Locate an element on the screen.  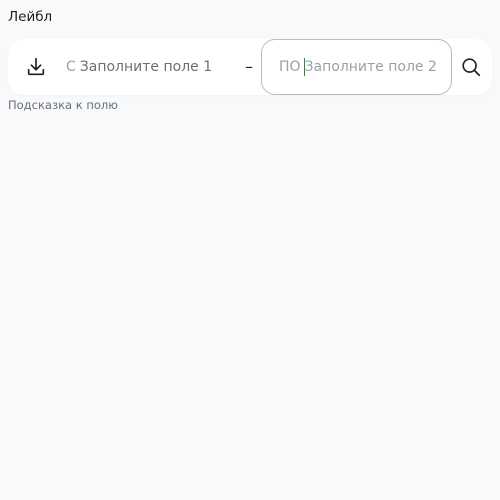
from-placeholder: Заполните поле 1 is located at coordinates (146, 67).